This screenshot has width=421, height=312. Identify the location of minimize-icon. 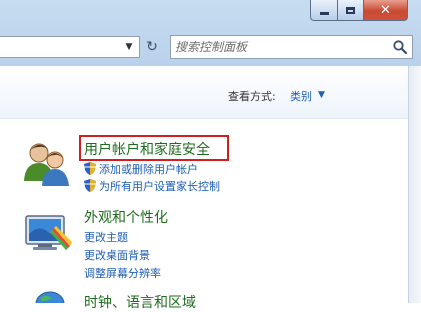
(324, 13).